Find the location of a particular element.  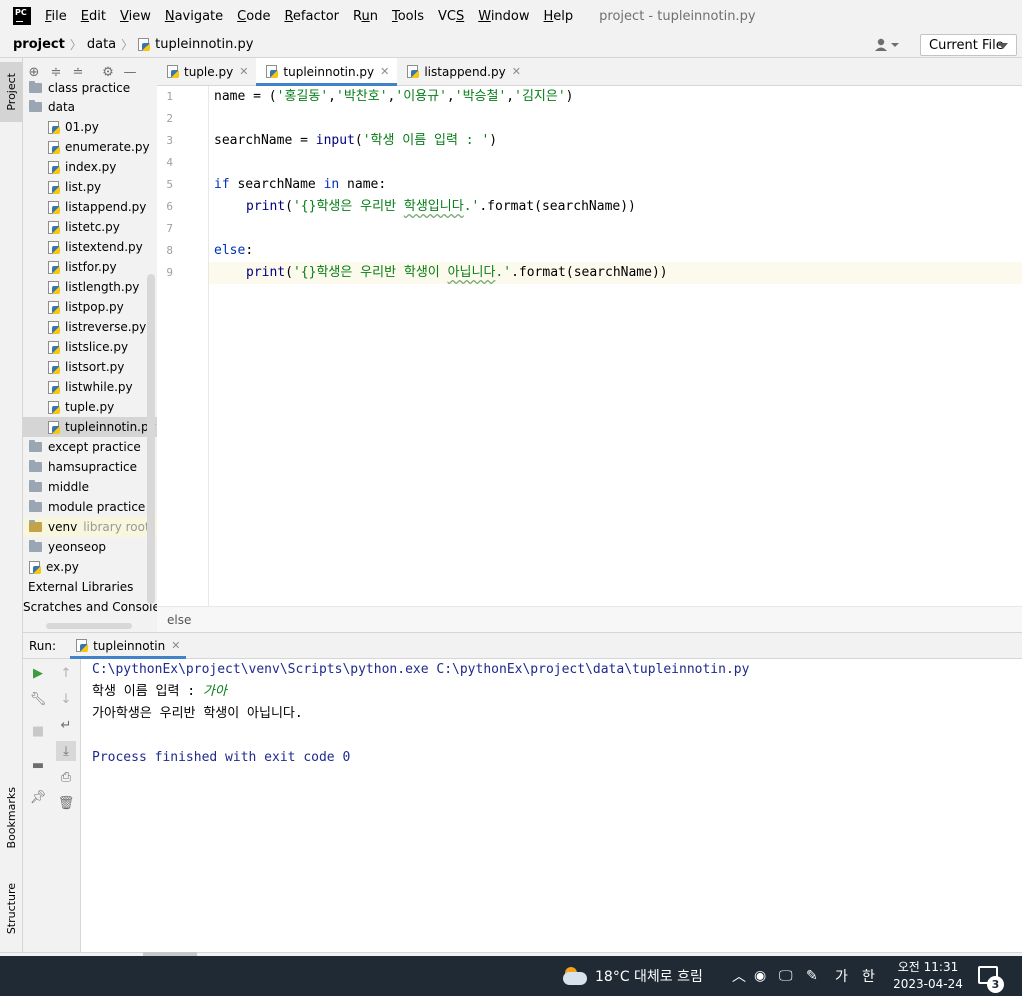

project-hscrollbar is located at coordinates (89, 626).